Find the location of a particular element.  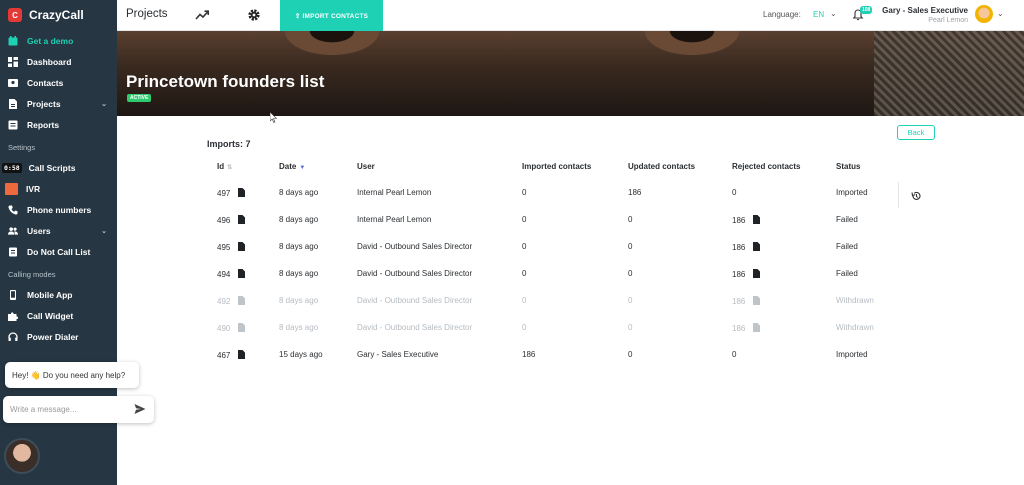

cell-imported: 0 is located at coordinates (524, 246).